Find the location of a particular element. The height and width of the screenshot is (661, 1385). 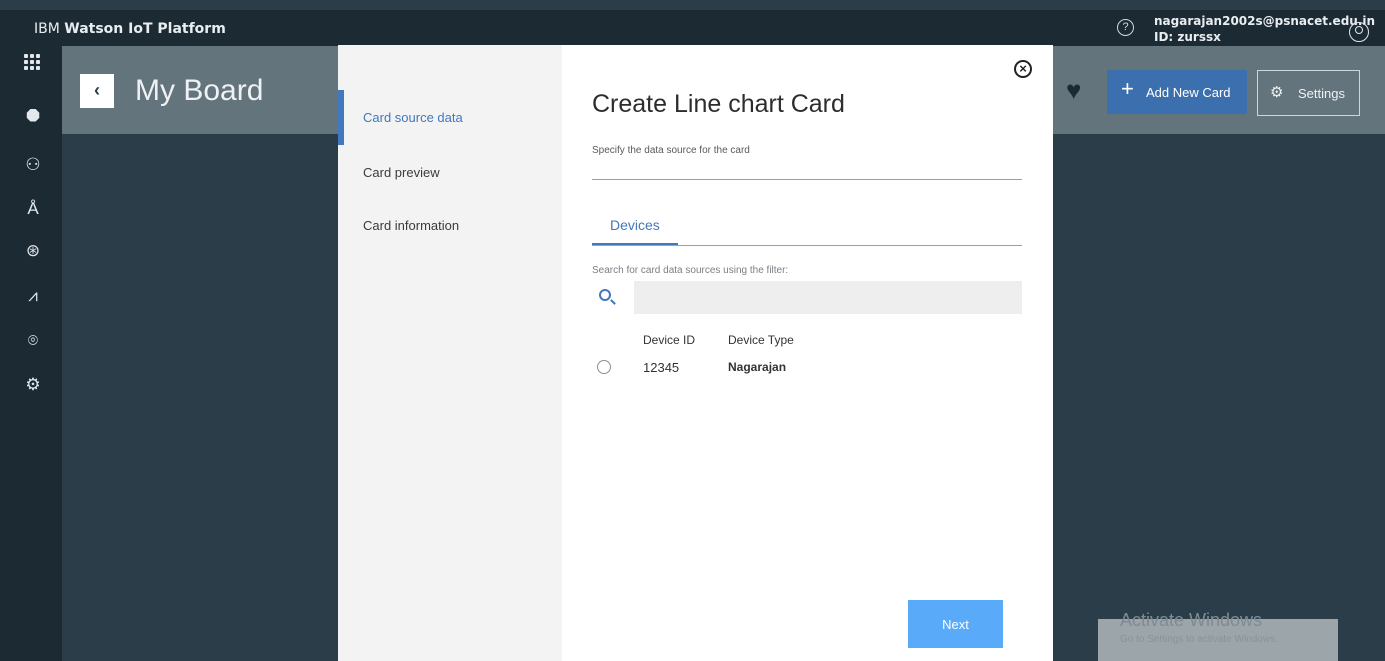

back-button: ‹ is located at coordinates (97, 91).